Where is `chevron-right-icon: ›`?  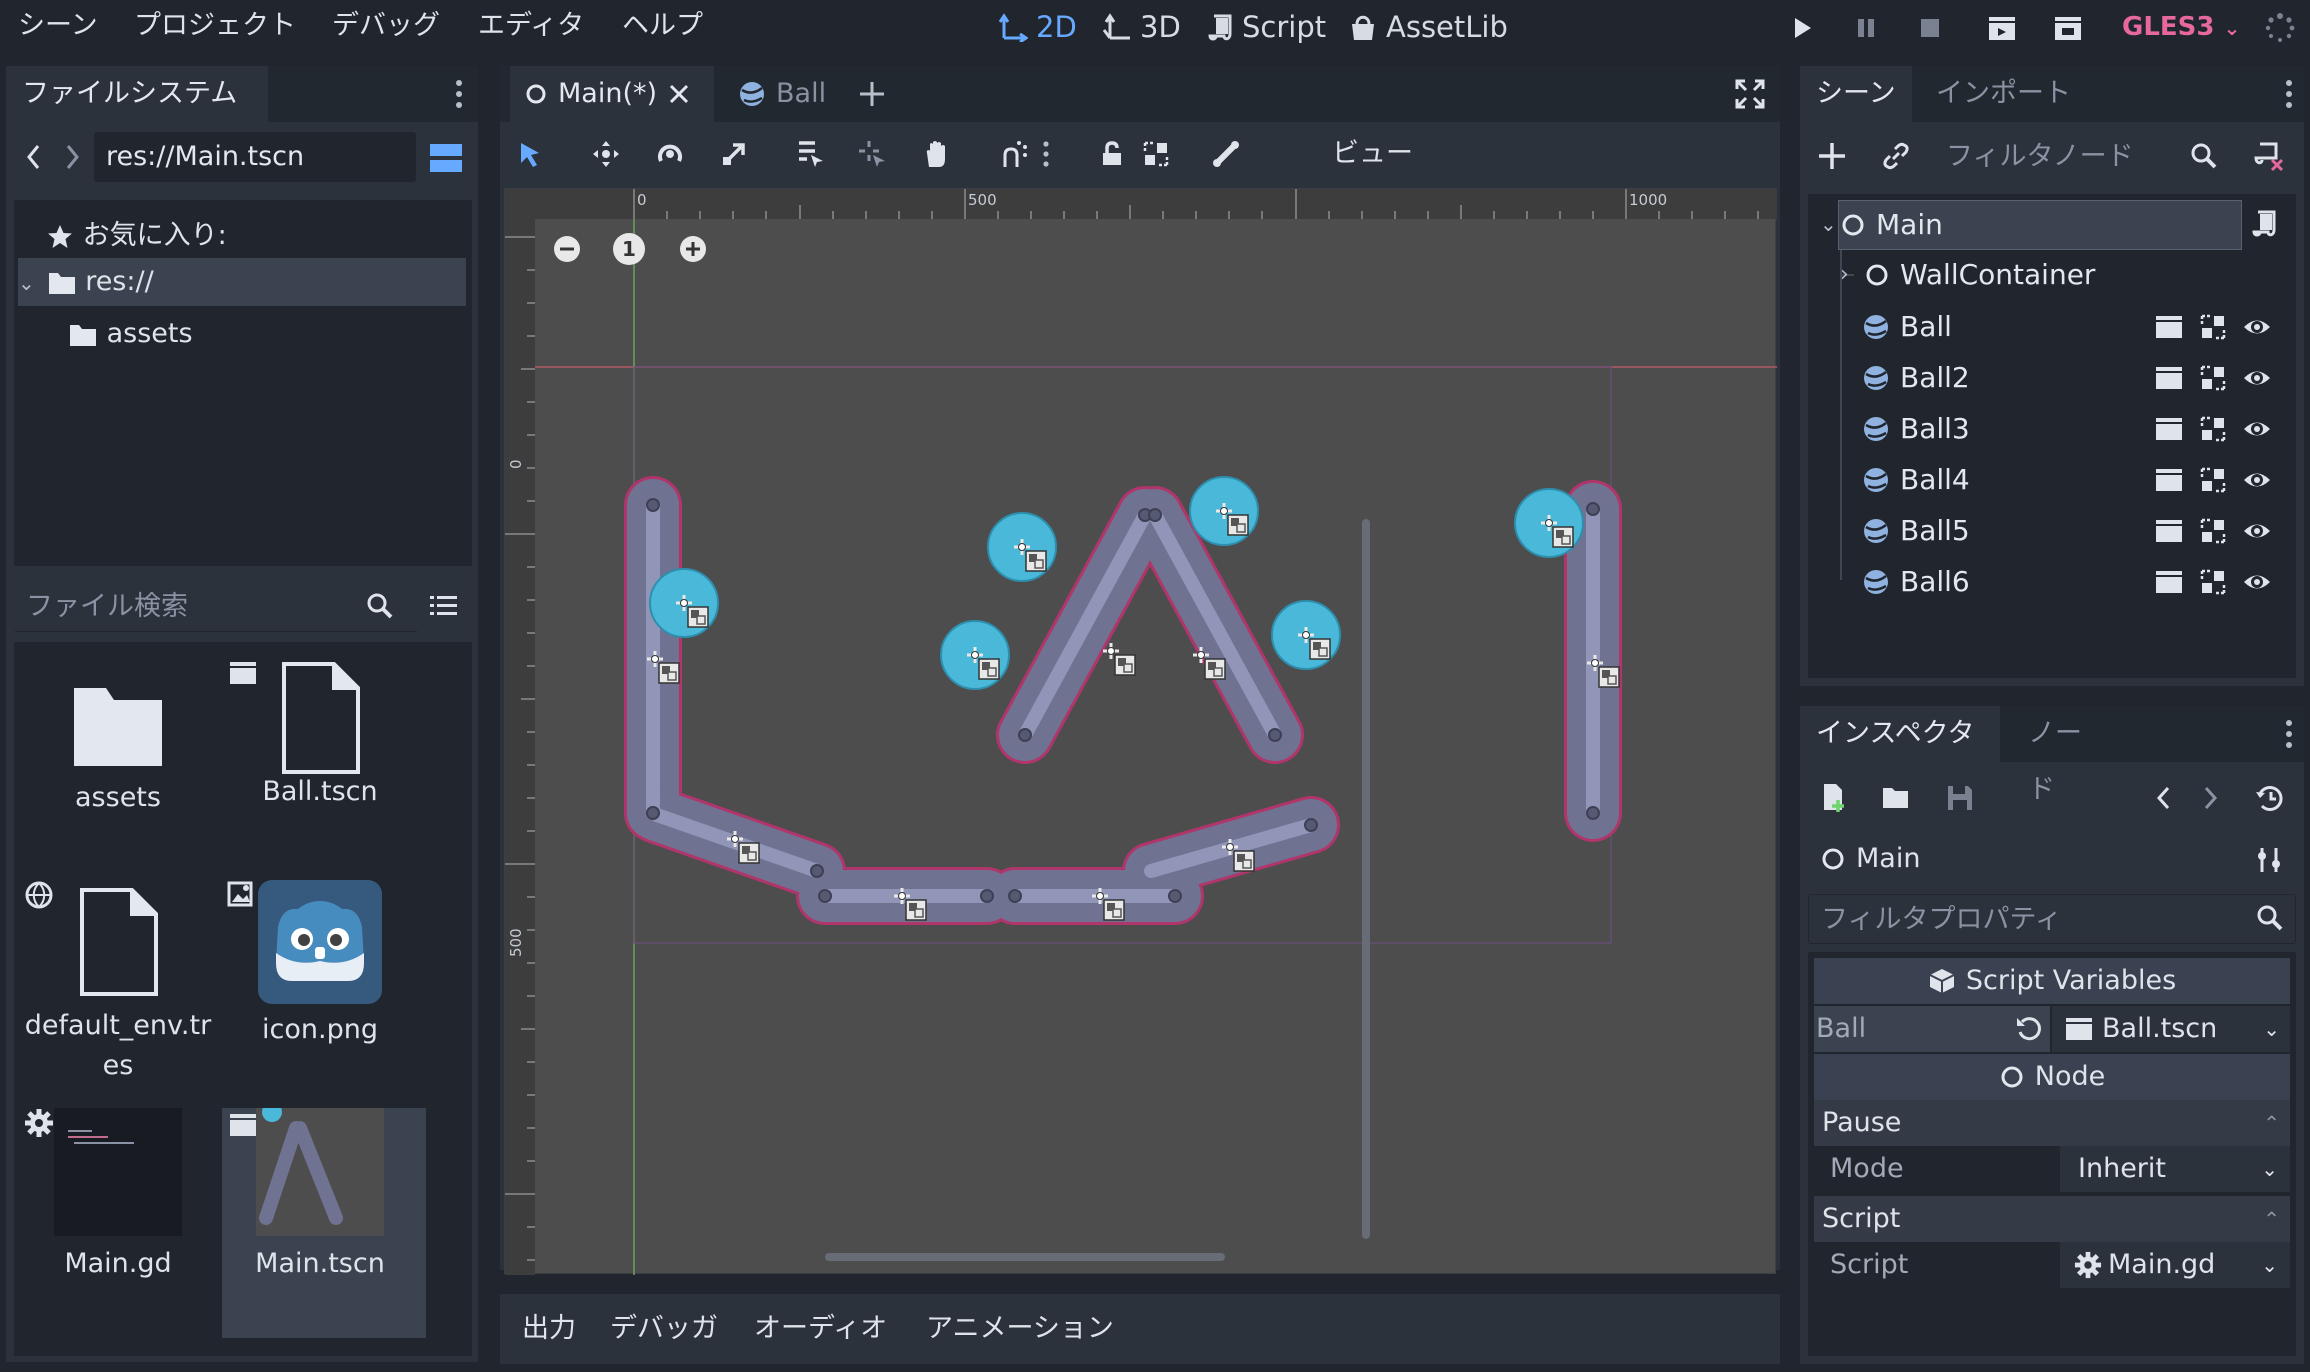
chevron-right-icon: › is located at coordinates (1847, 275).